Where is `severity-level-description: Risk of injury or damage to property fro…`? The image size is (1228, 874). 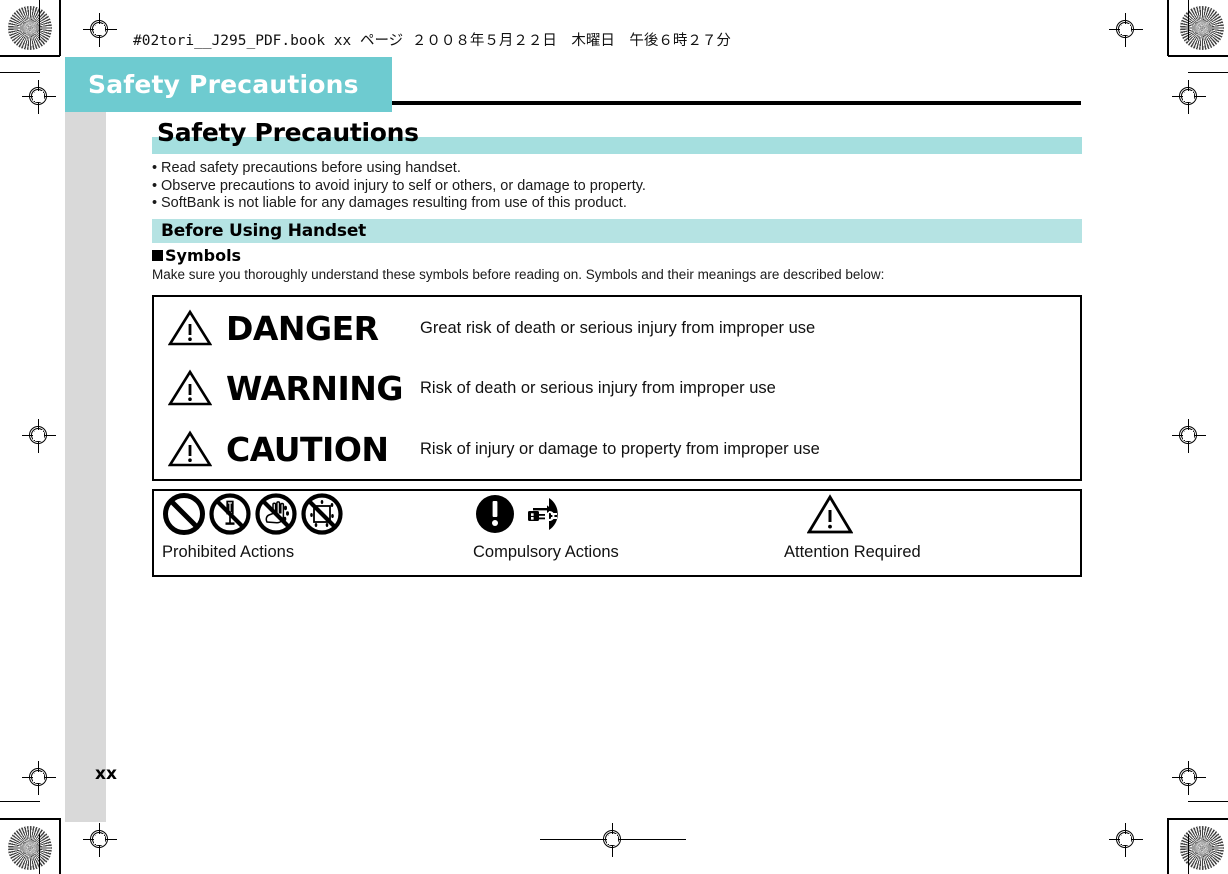 severity-level-description: Risk of injury or damage to property fro… is located at coordinates (620, 448).